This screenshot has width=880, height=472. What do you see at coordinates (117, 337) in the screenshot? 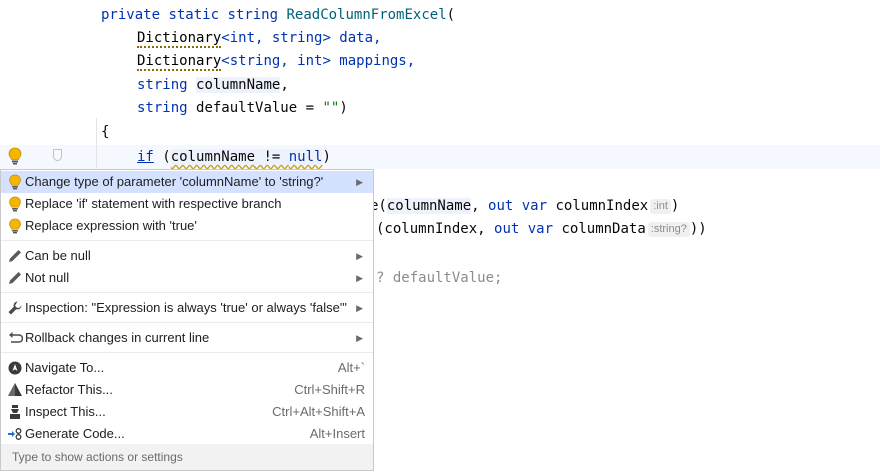
I see `menu-item-label: Rollback changes in current line` at bounding box center [117, 337].